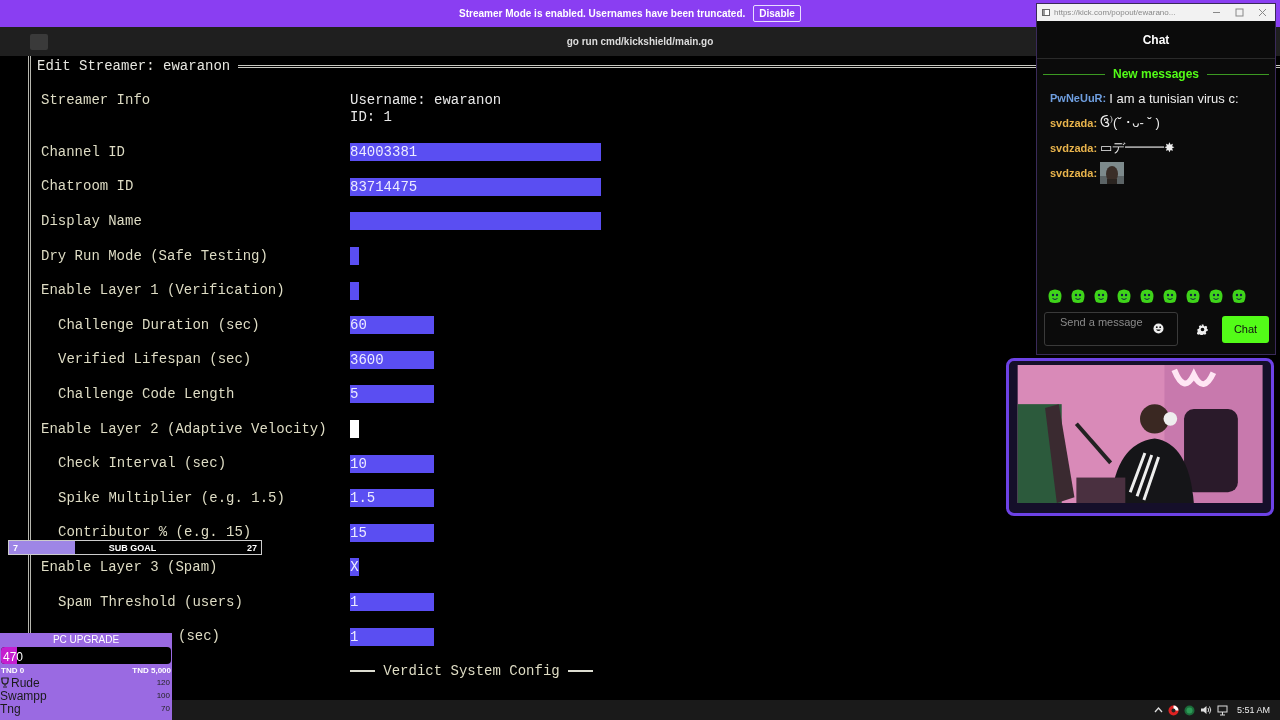  What do you see at coordinates (1245, 329) in the screenshot?
I see `chat-send-button: Chat` at bounding box center [1245, 329].